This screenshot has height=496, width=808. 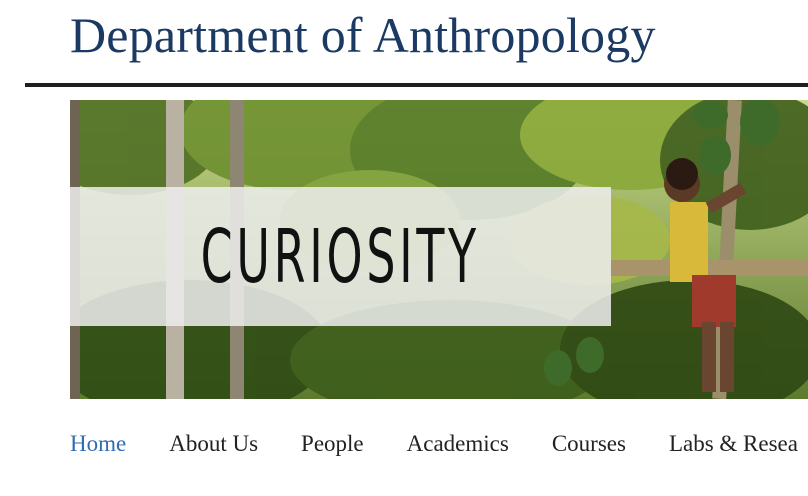 What do you see at coordinates (416, 85) in the screenshot?
I see `header-divider` at bounding box center [416, 85].